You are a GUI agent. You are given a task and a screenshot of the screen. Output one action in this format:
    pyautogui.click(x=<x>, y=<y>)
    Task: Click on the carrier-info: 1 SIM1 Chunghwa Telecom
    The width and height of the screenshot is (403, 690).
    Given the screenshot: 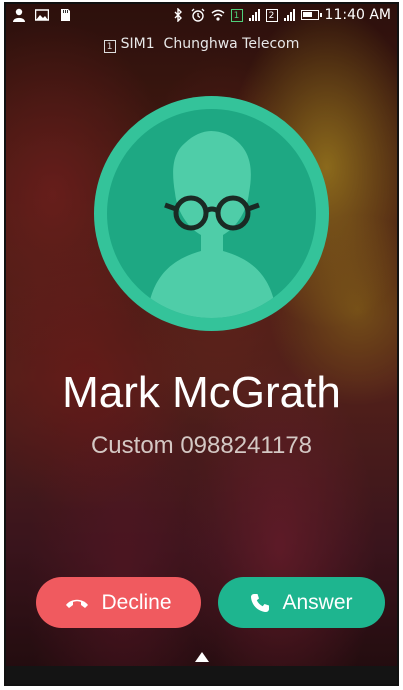 What is the action you would take?
    pyautogui.click(x=201, y=44)
    